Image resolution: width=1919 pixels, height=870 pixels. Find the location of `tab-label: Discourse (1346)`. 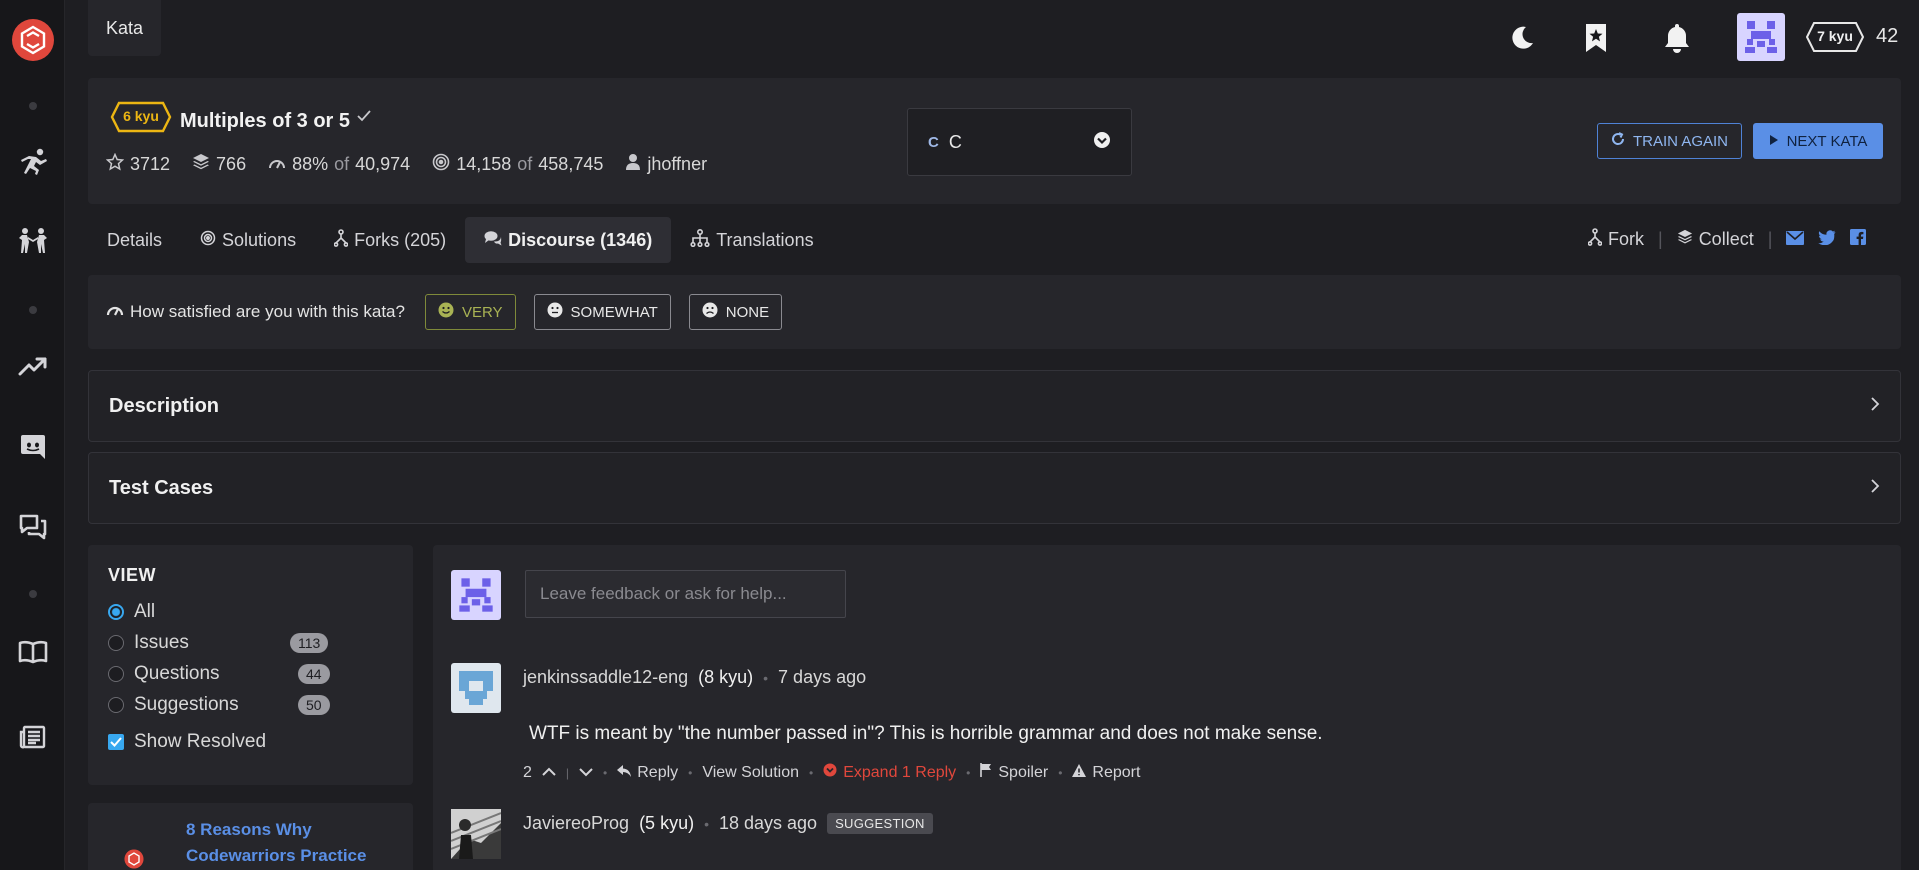

tab-label: Discourse (1346) is located at coordinates (580, 239).